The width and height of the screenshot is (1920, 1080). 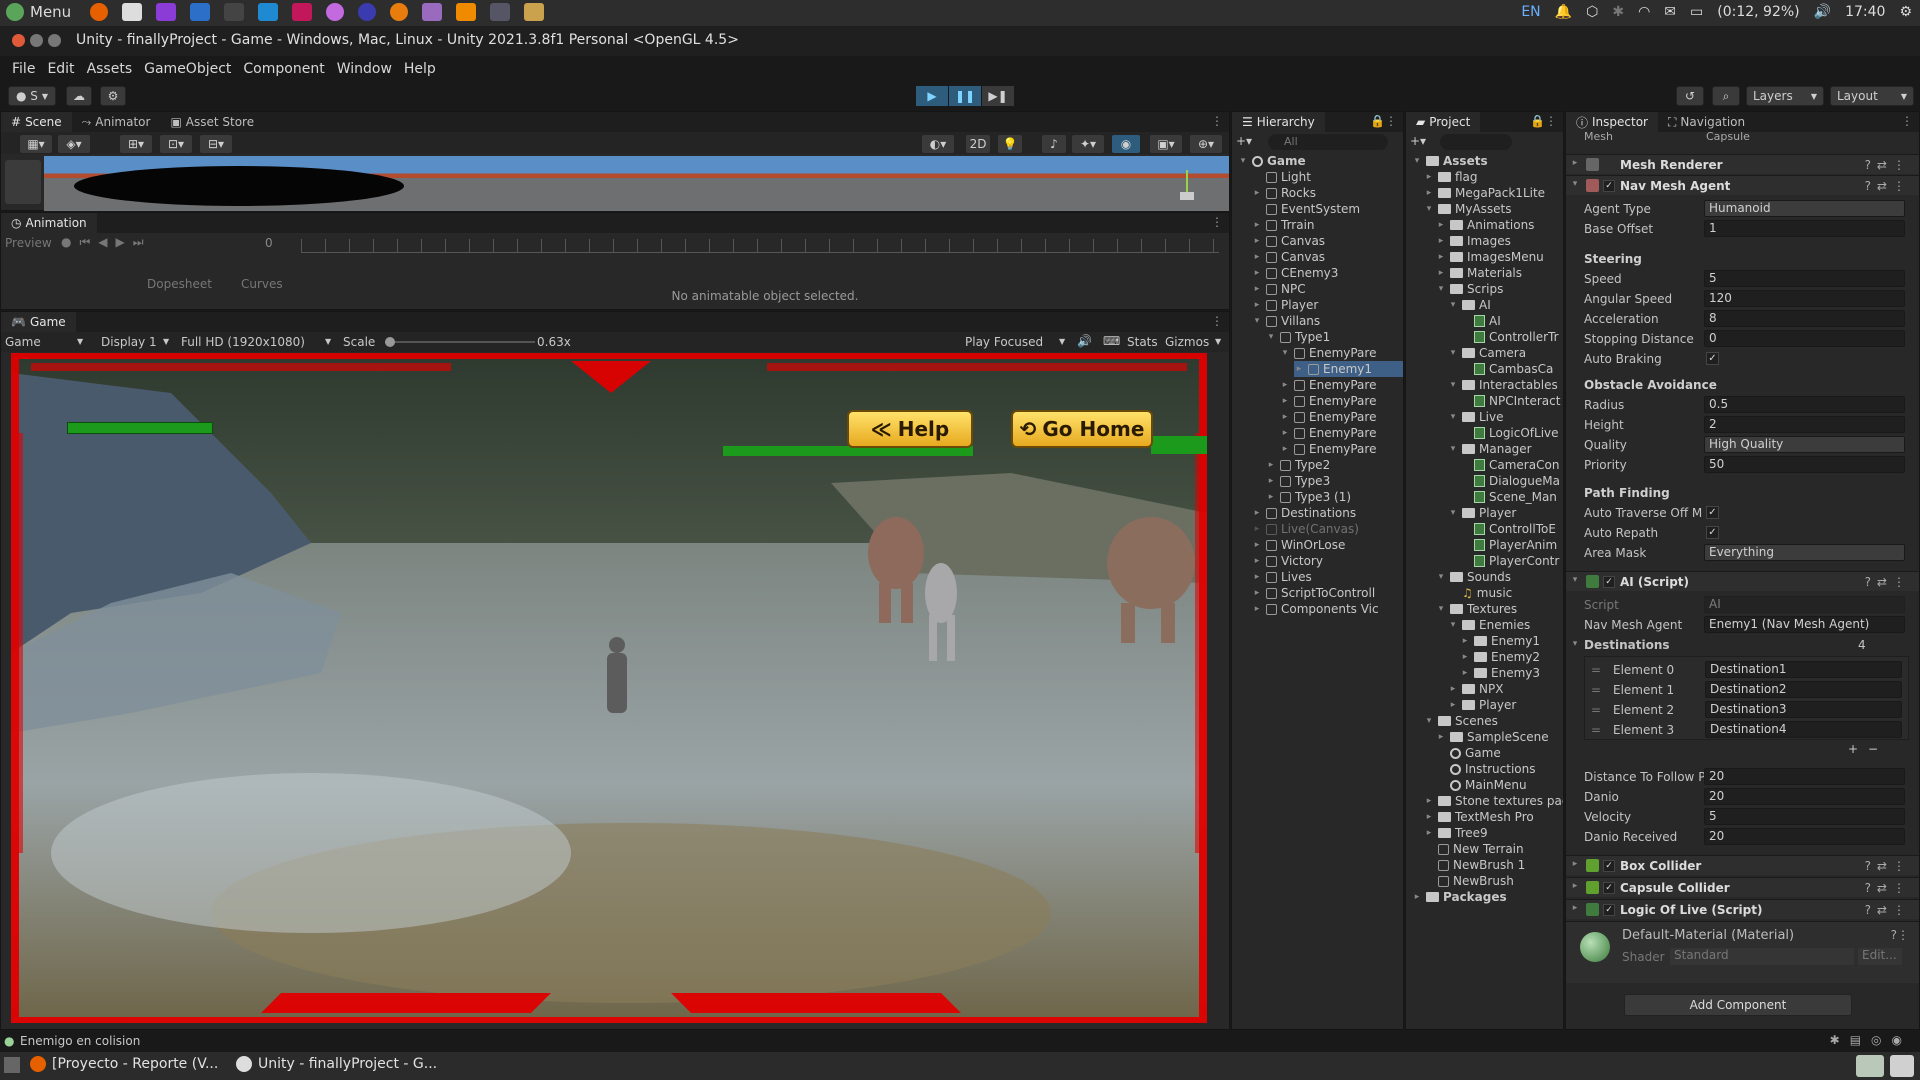 What do you see at coordinates (1690, 96) in the screenshot?
I see `history-icon: ↺` at bounding box center [1690, 96].